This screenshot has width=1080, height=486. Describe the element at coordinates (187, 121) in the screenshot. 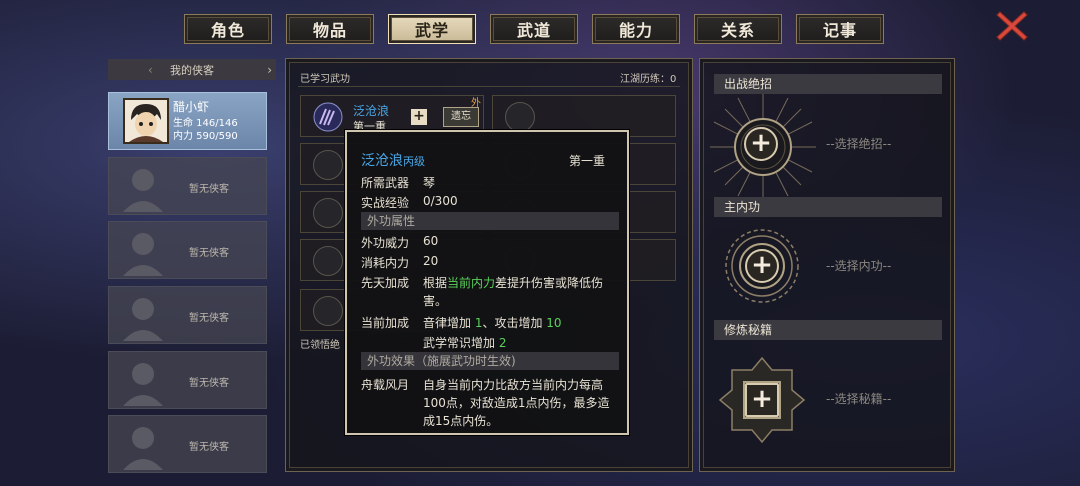

I see `hero-card-selected: 醋小虾 生命 146/146 内力 590/590` at that location.